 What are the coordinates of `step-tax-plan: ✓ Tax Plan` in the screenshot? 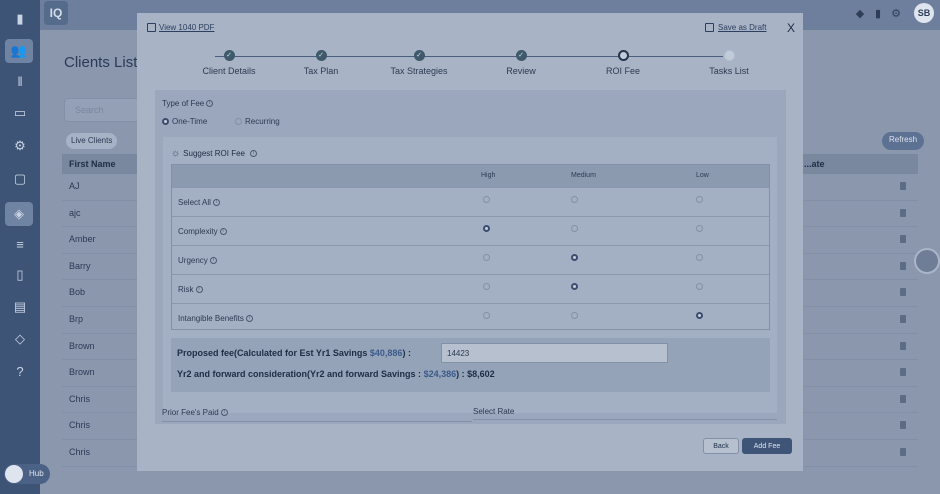 It's located at (321, 63).